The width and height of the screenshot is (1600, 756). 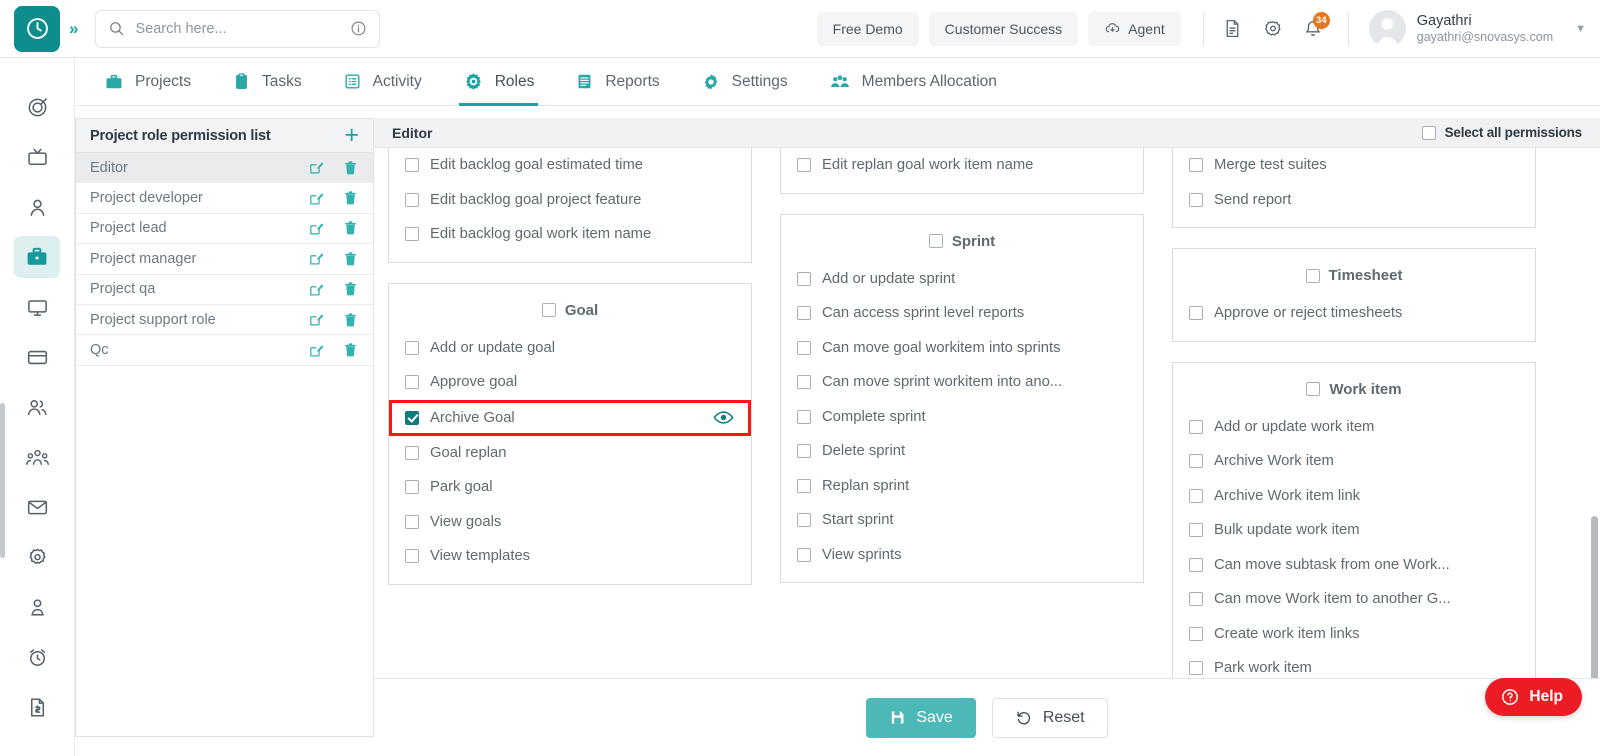 What do you see at coordinates (37, 607) in the screenshot?
I see `rail-item-person-badge` at bounding box center [37, 607].